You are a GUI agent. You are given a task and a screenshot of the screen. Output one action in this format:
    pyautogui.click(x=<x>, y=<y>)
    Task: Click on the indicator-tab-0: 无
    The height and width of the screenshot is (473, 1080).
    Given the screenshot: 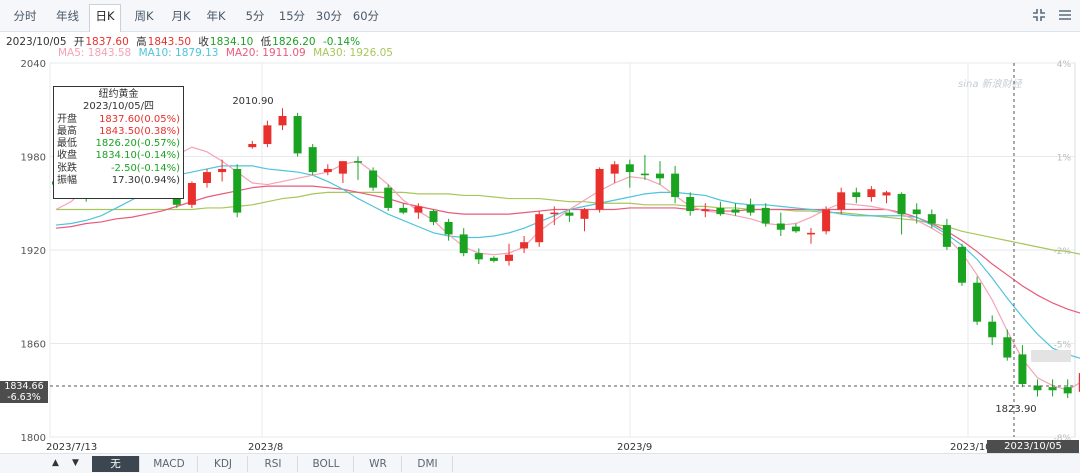 What is the action you would take?
    pyautogui.click(x=116, y=464)
    